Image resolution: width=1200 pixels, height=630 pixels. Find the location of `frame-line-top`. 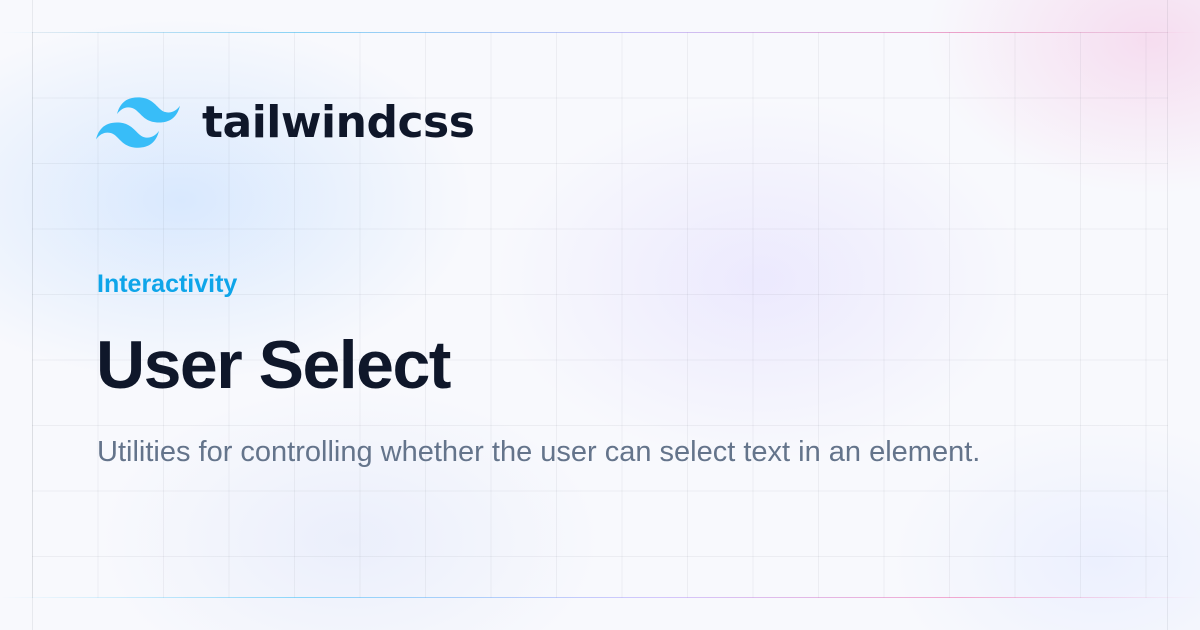

frame-line-top is located at coordinates (600, 32).